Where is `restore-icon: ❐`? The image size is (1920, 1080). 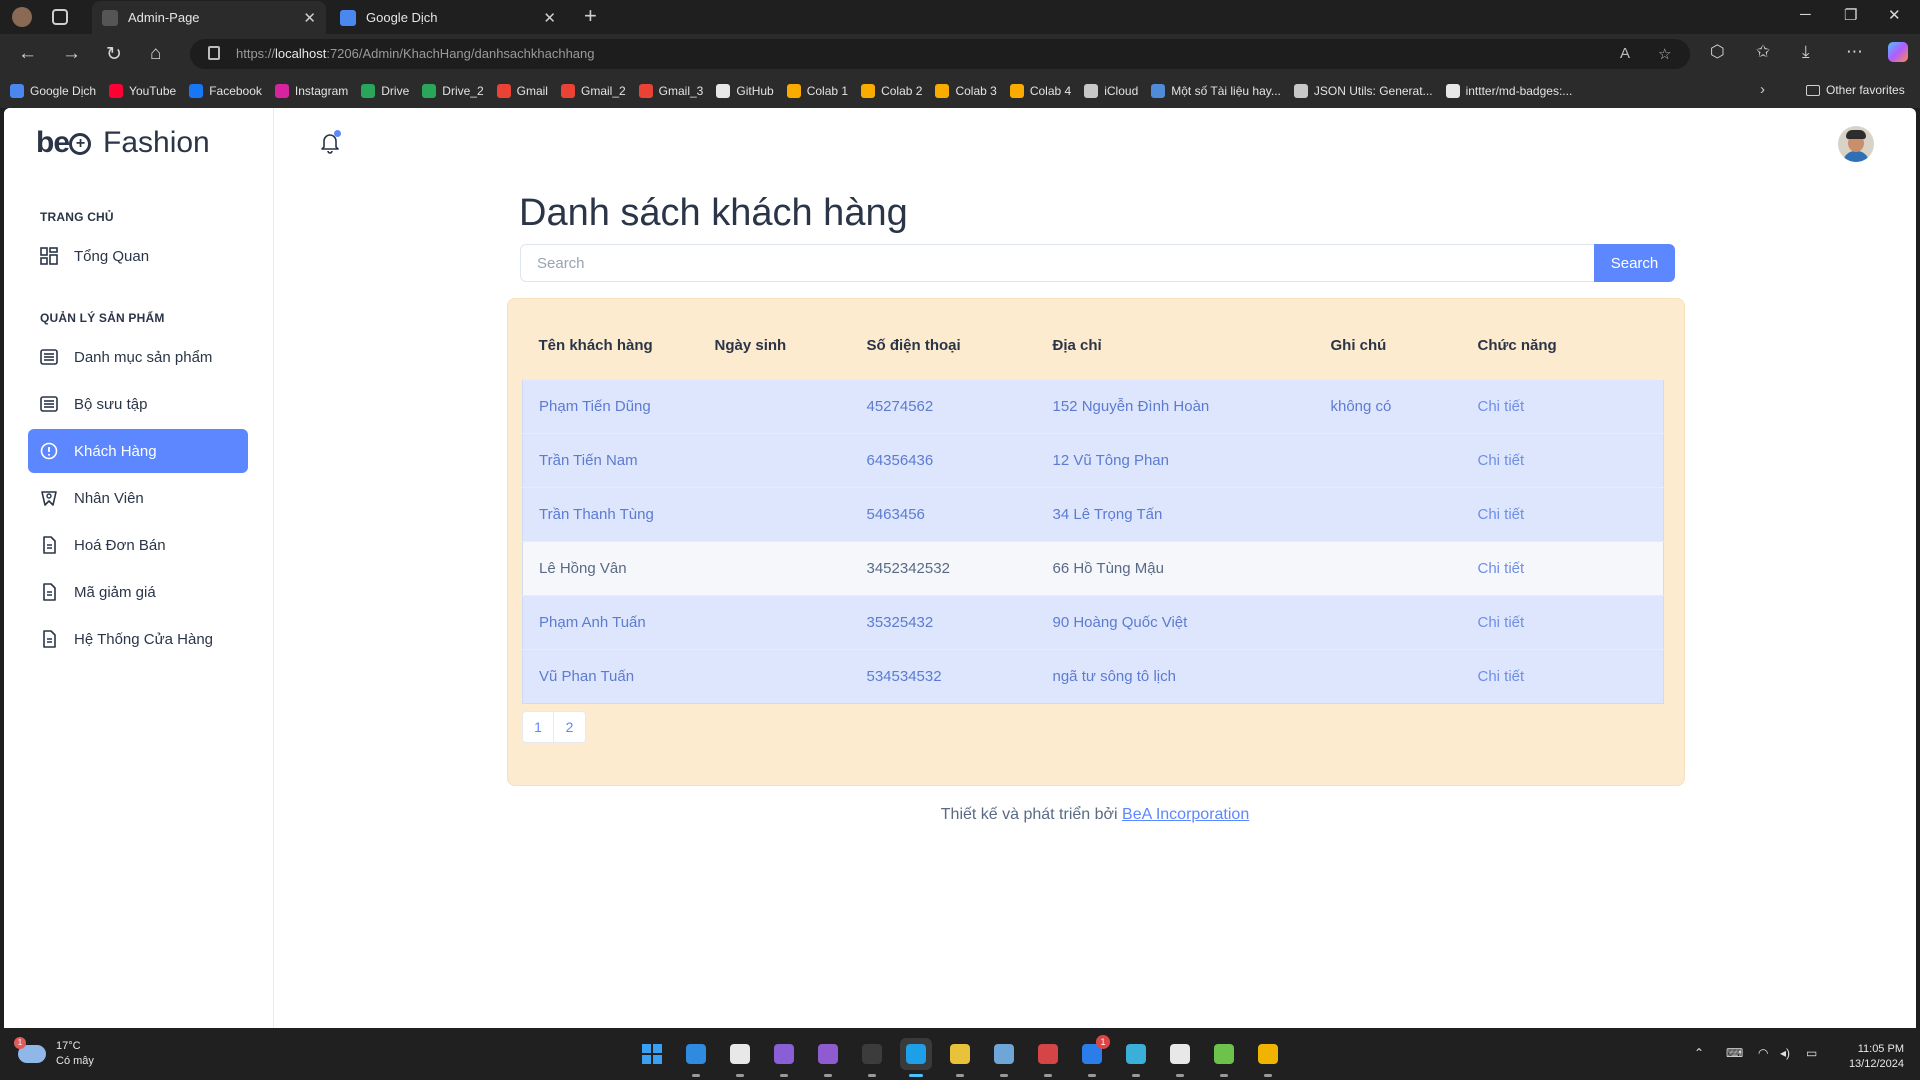
restore-icon: ❐ is located at coordinates (1850, 15).